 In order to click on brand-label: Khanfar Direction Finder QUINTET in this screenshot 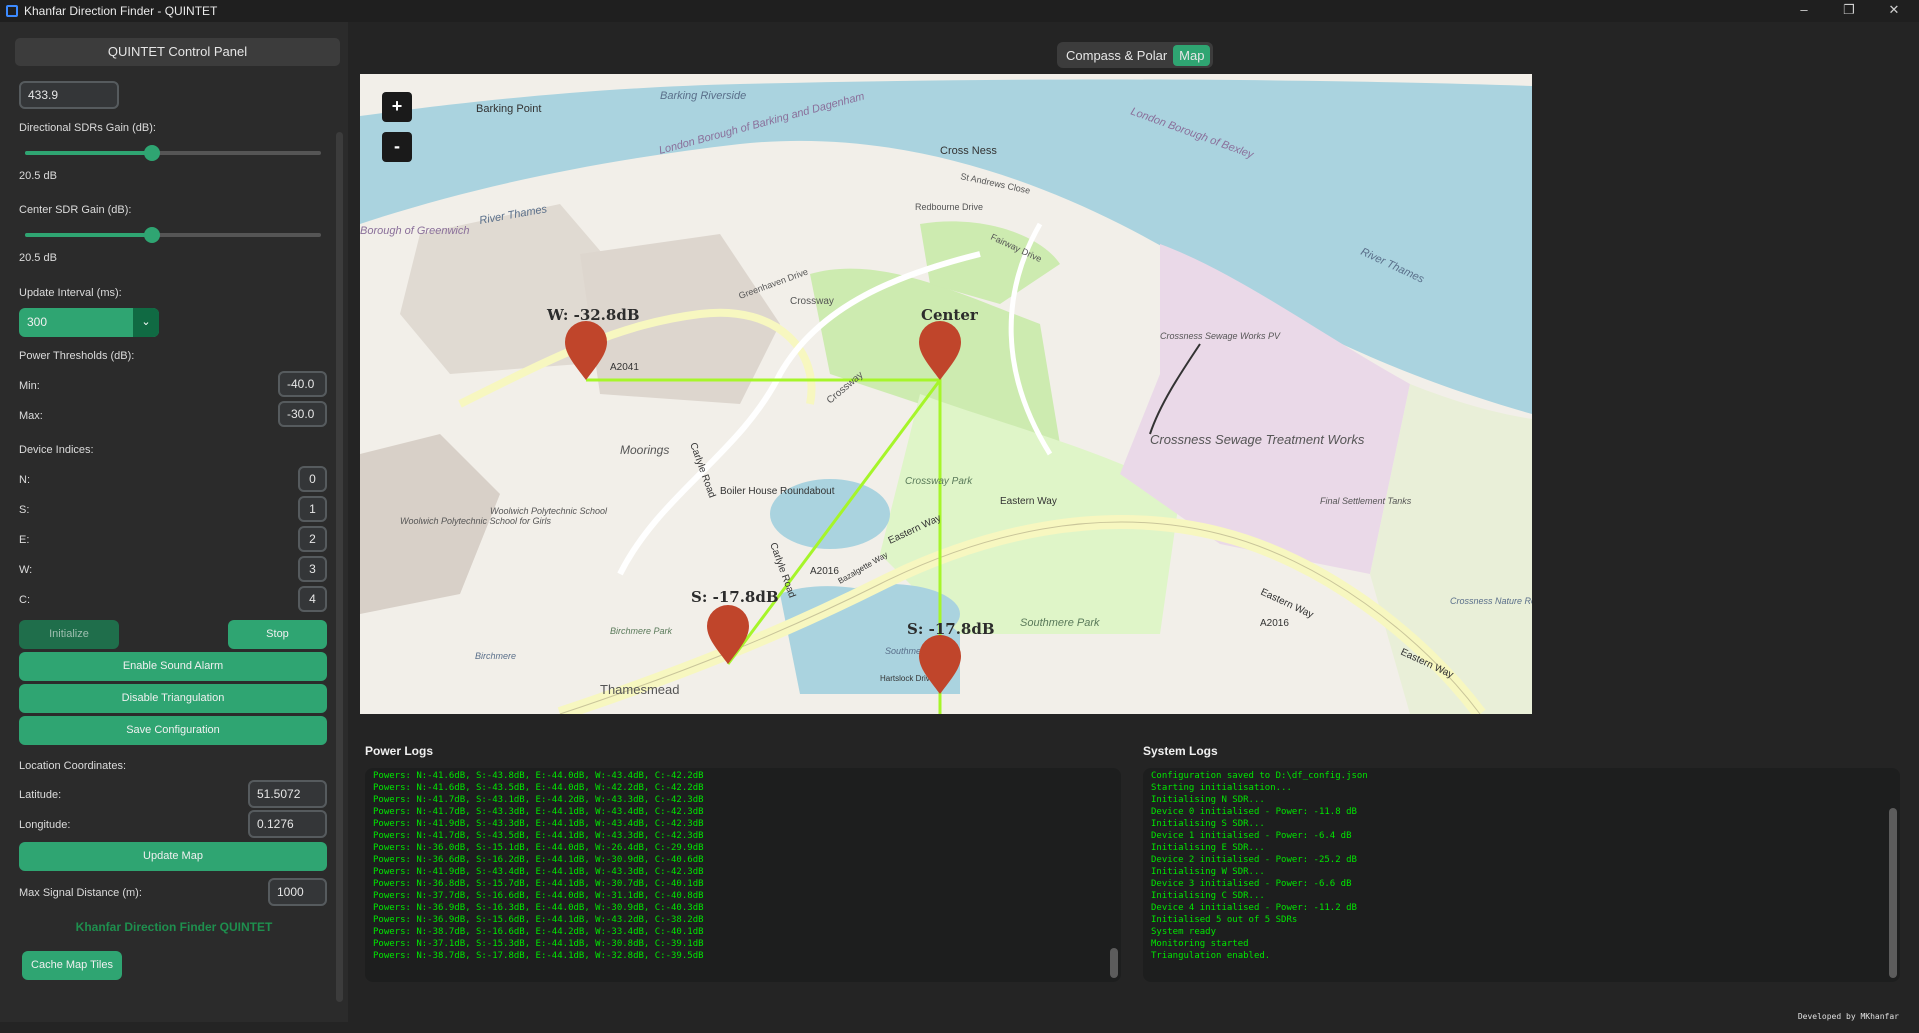, I will do `click(174, 927)`.